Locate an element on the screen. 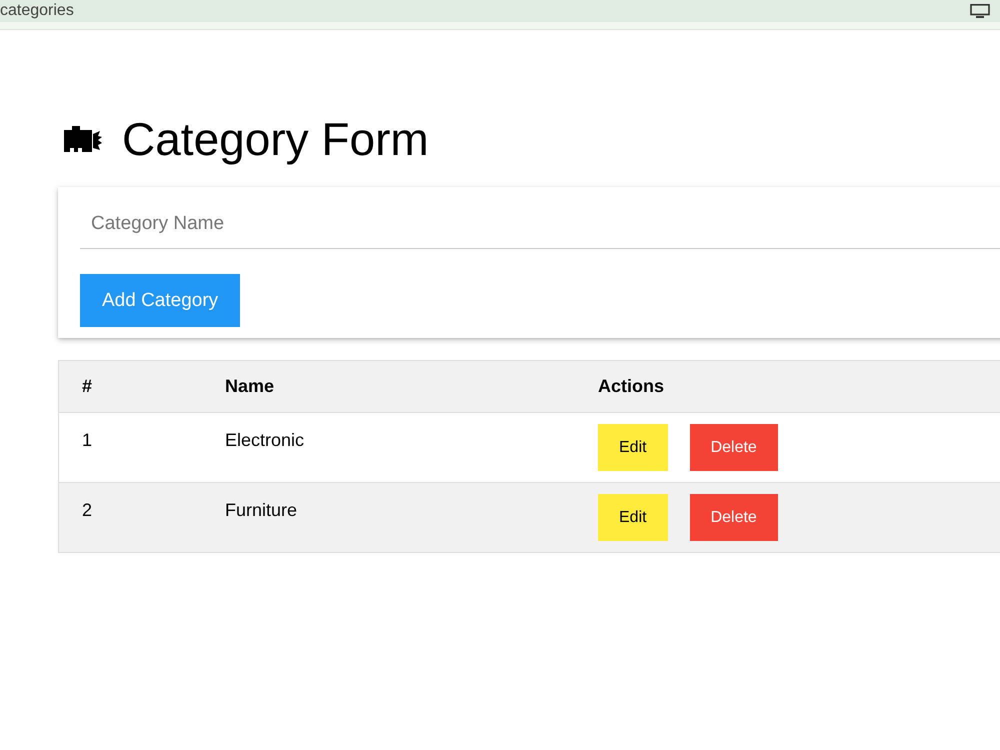 Image resolution: width=1000 pixels, height=750 pixels. table-cell: 1 is located at coordinates (87, 440).